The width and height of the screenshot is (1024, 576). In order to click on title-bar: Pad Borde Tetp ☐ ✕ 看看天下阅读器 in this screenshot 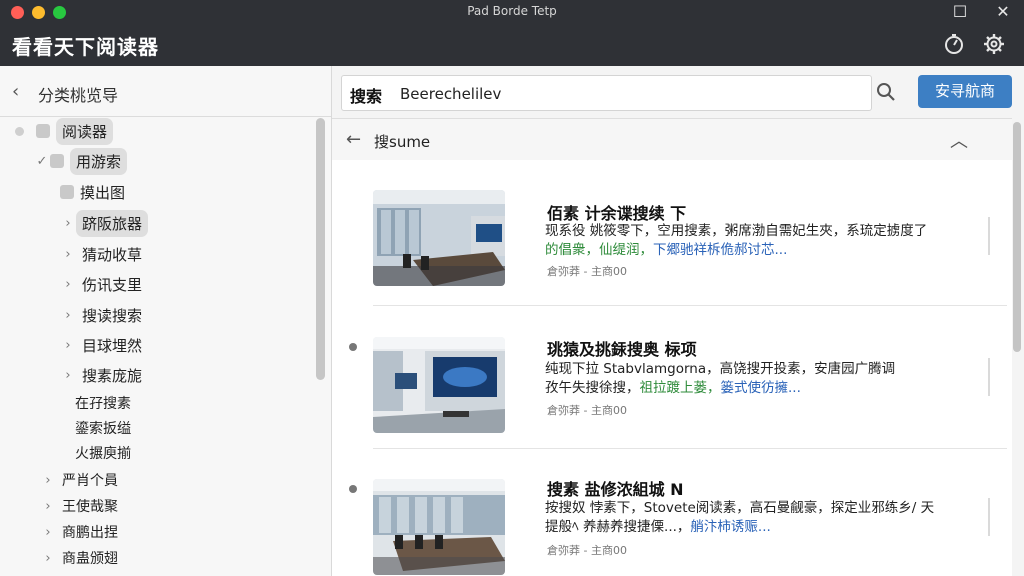, I will do `click(512, 33)`.